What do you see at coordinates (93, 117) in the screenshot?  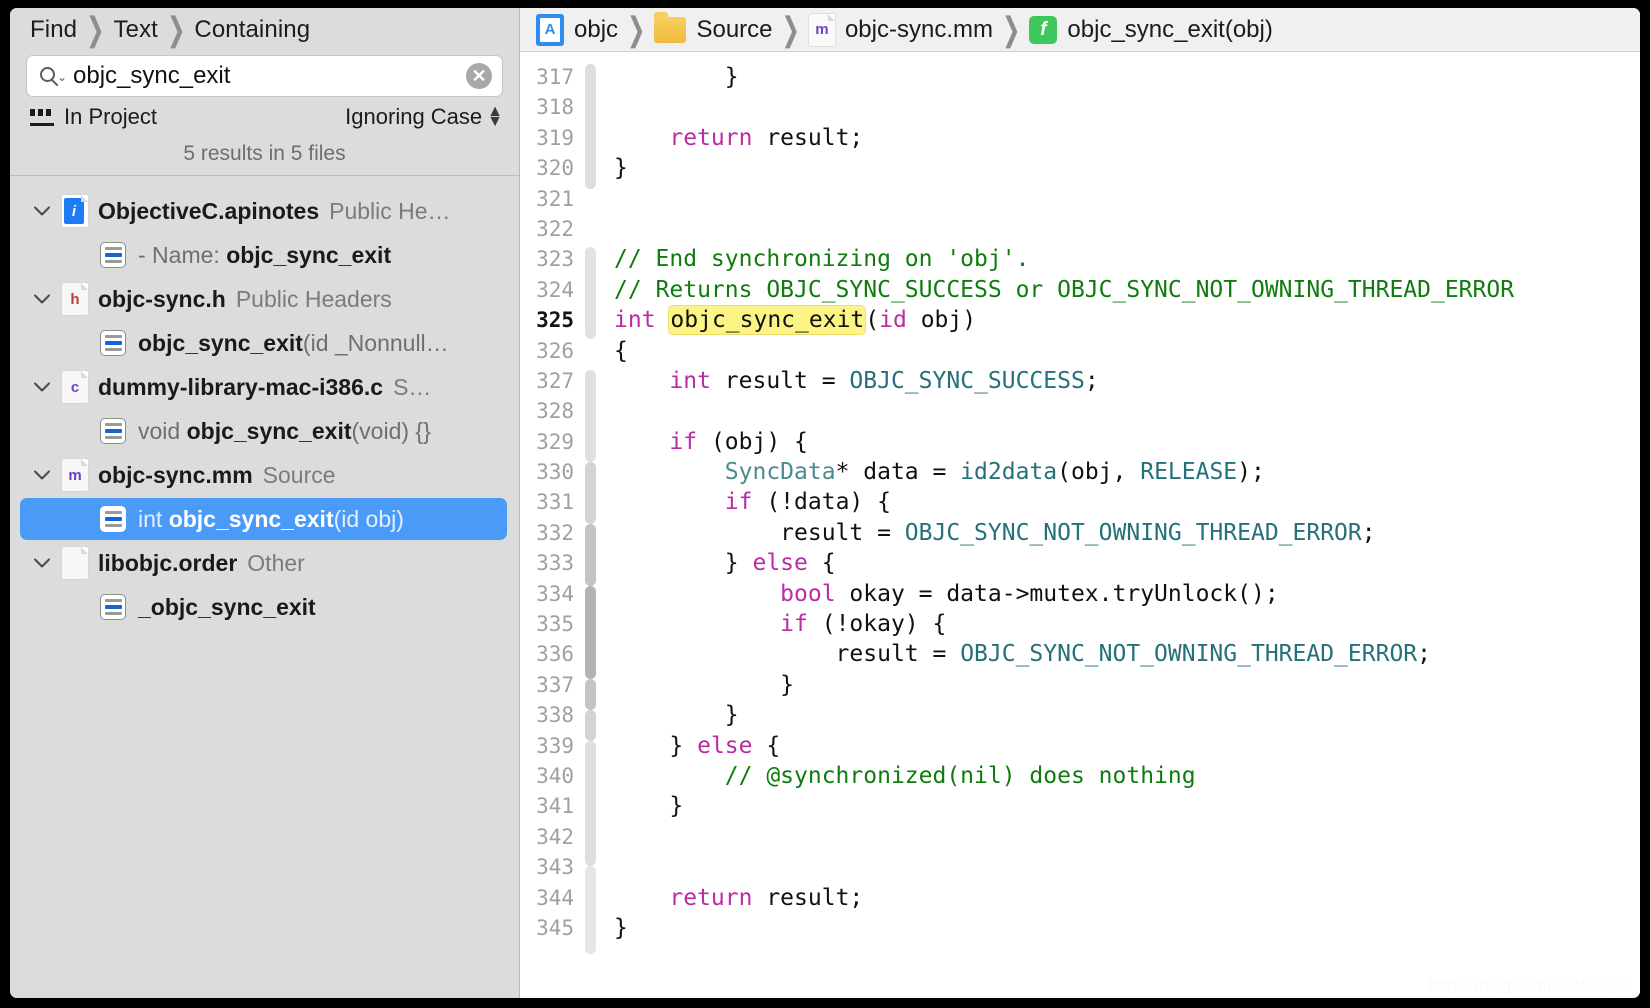 I see `scope-selector: In Project` at bounding box center [93, 117].